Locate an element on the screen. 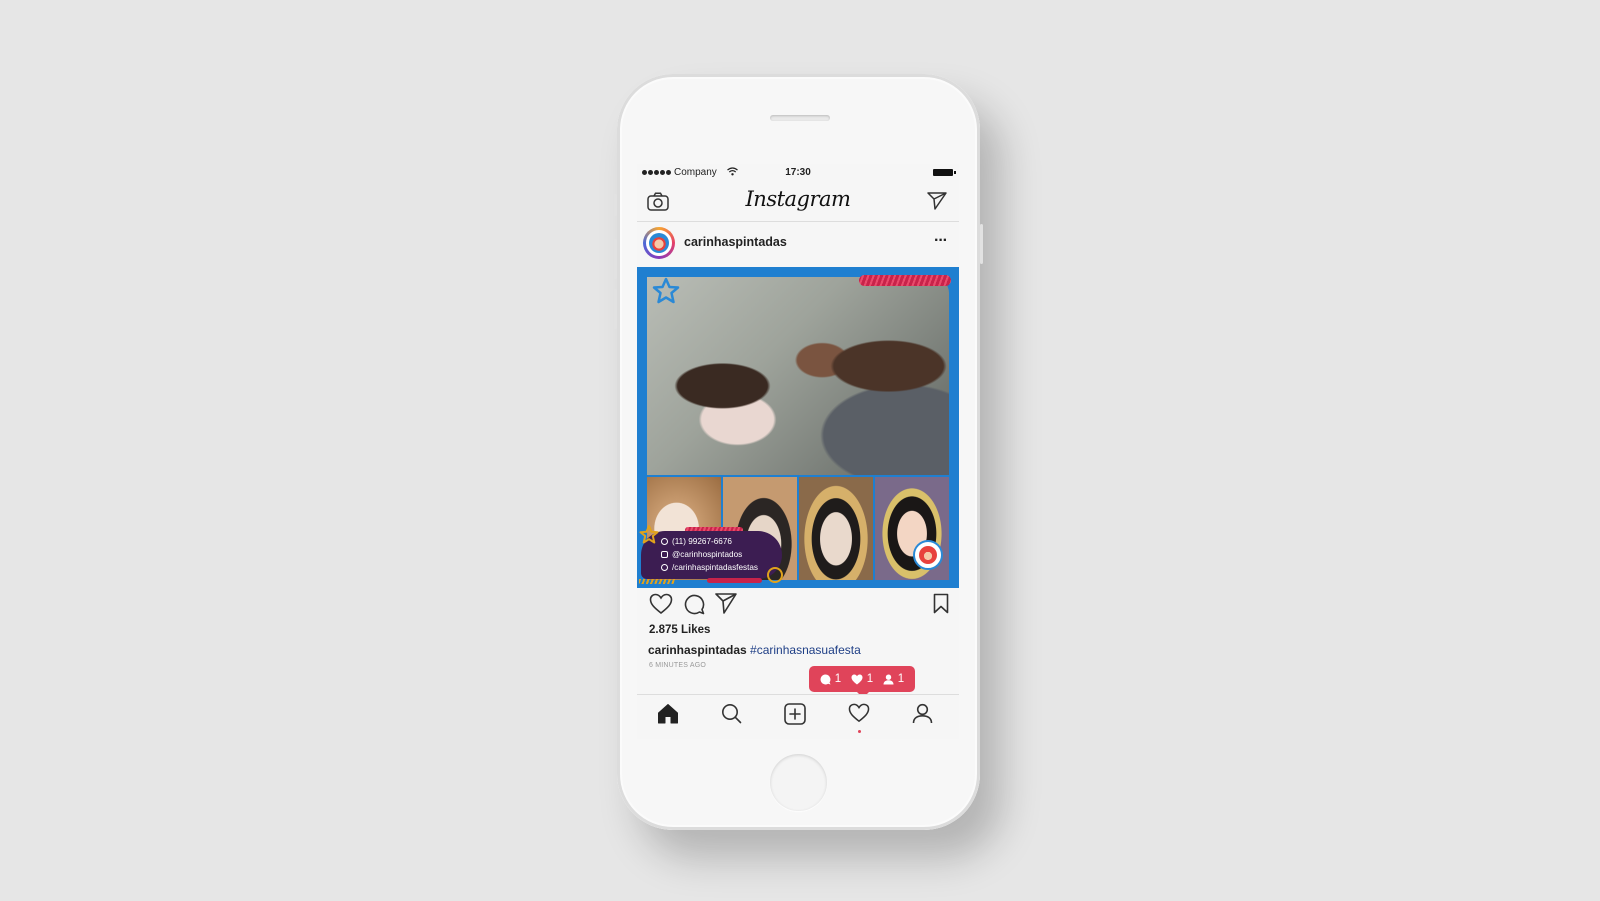 The height and width of the screenshot is (901, 1600). share-icon is located at coordinates (726, 606).